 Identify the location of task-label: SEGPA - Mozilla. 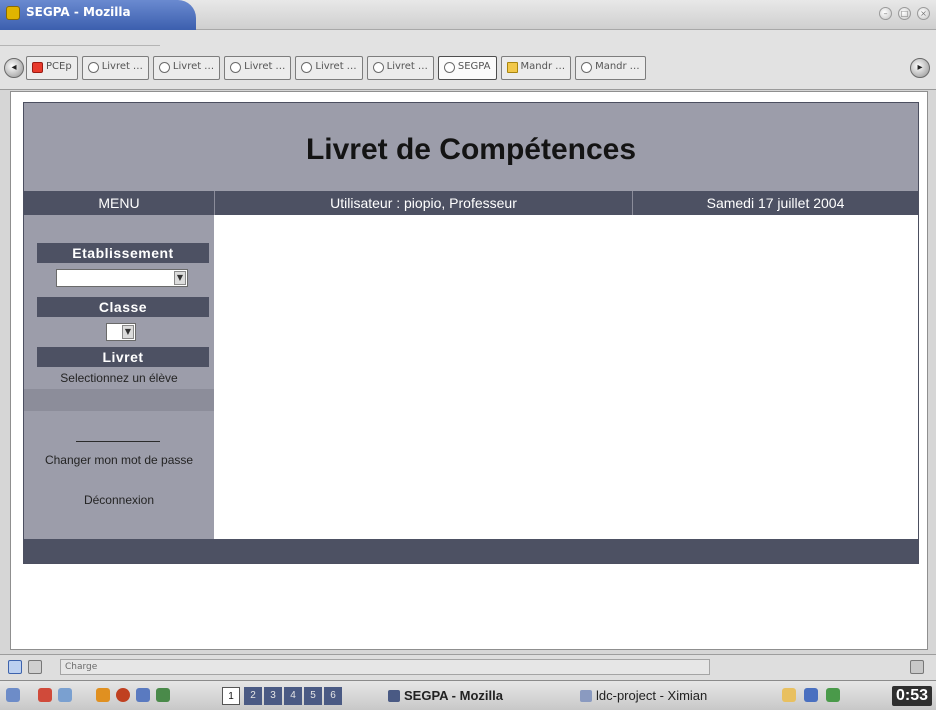
(453, 695).